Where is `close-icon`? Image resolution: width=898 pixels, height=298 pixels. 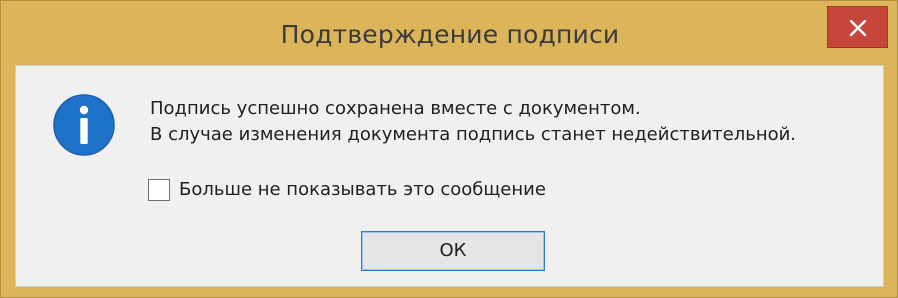 close-icon is located at coordinates (858, 28).